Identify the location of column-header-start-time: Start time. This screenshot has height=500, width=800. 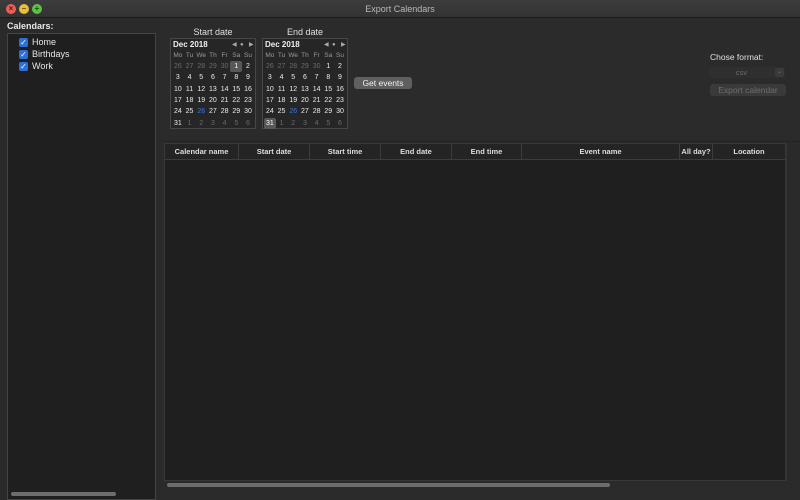
(345, 151).